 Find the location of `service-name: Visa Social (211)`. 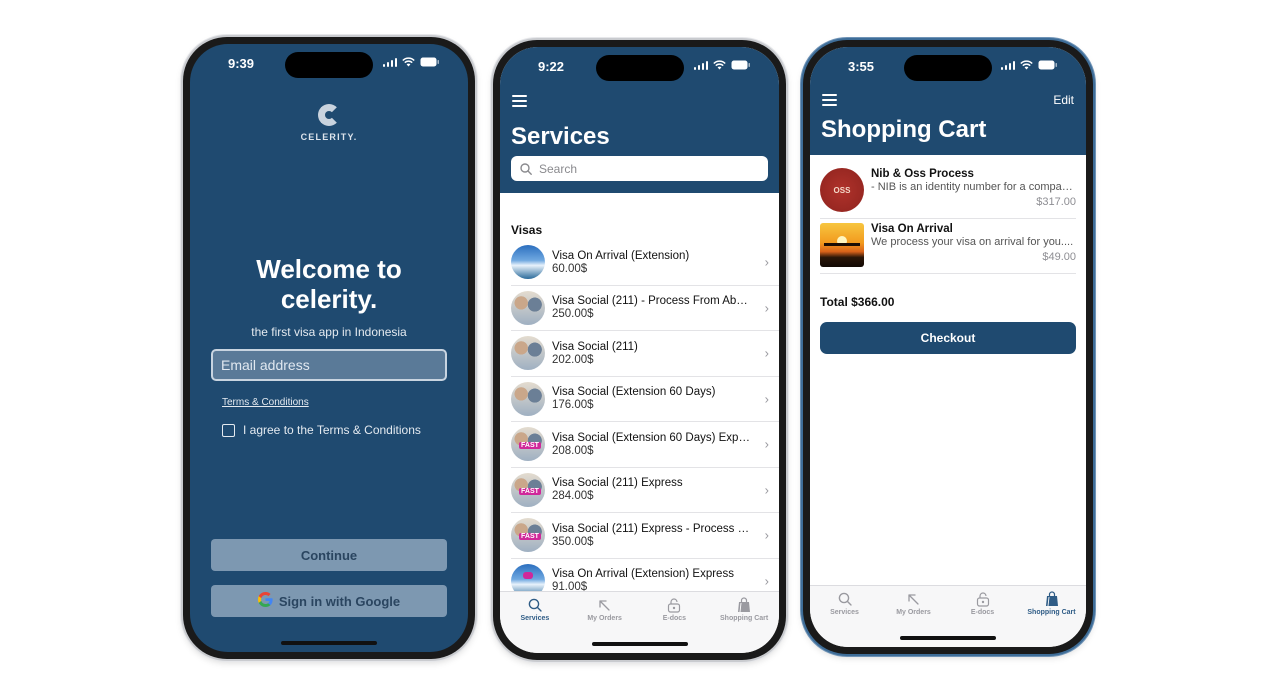

service-name: Visa Social (211) is located at coordinates (595, 346).